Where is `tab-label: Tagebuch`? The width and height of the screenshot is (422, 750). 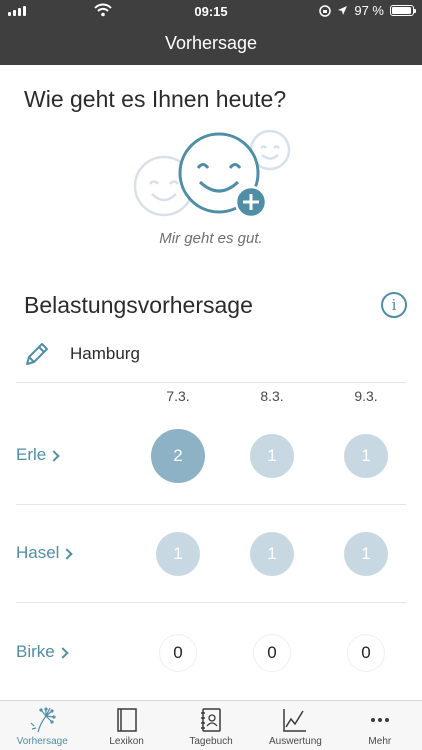 tab-label: Tagebuch is located at coordinates (211, 741).